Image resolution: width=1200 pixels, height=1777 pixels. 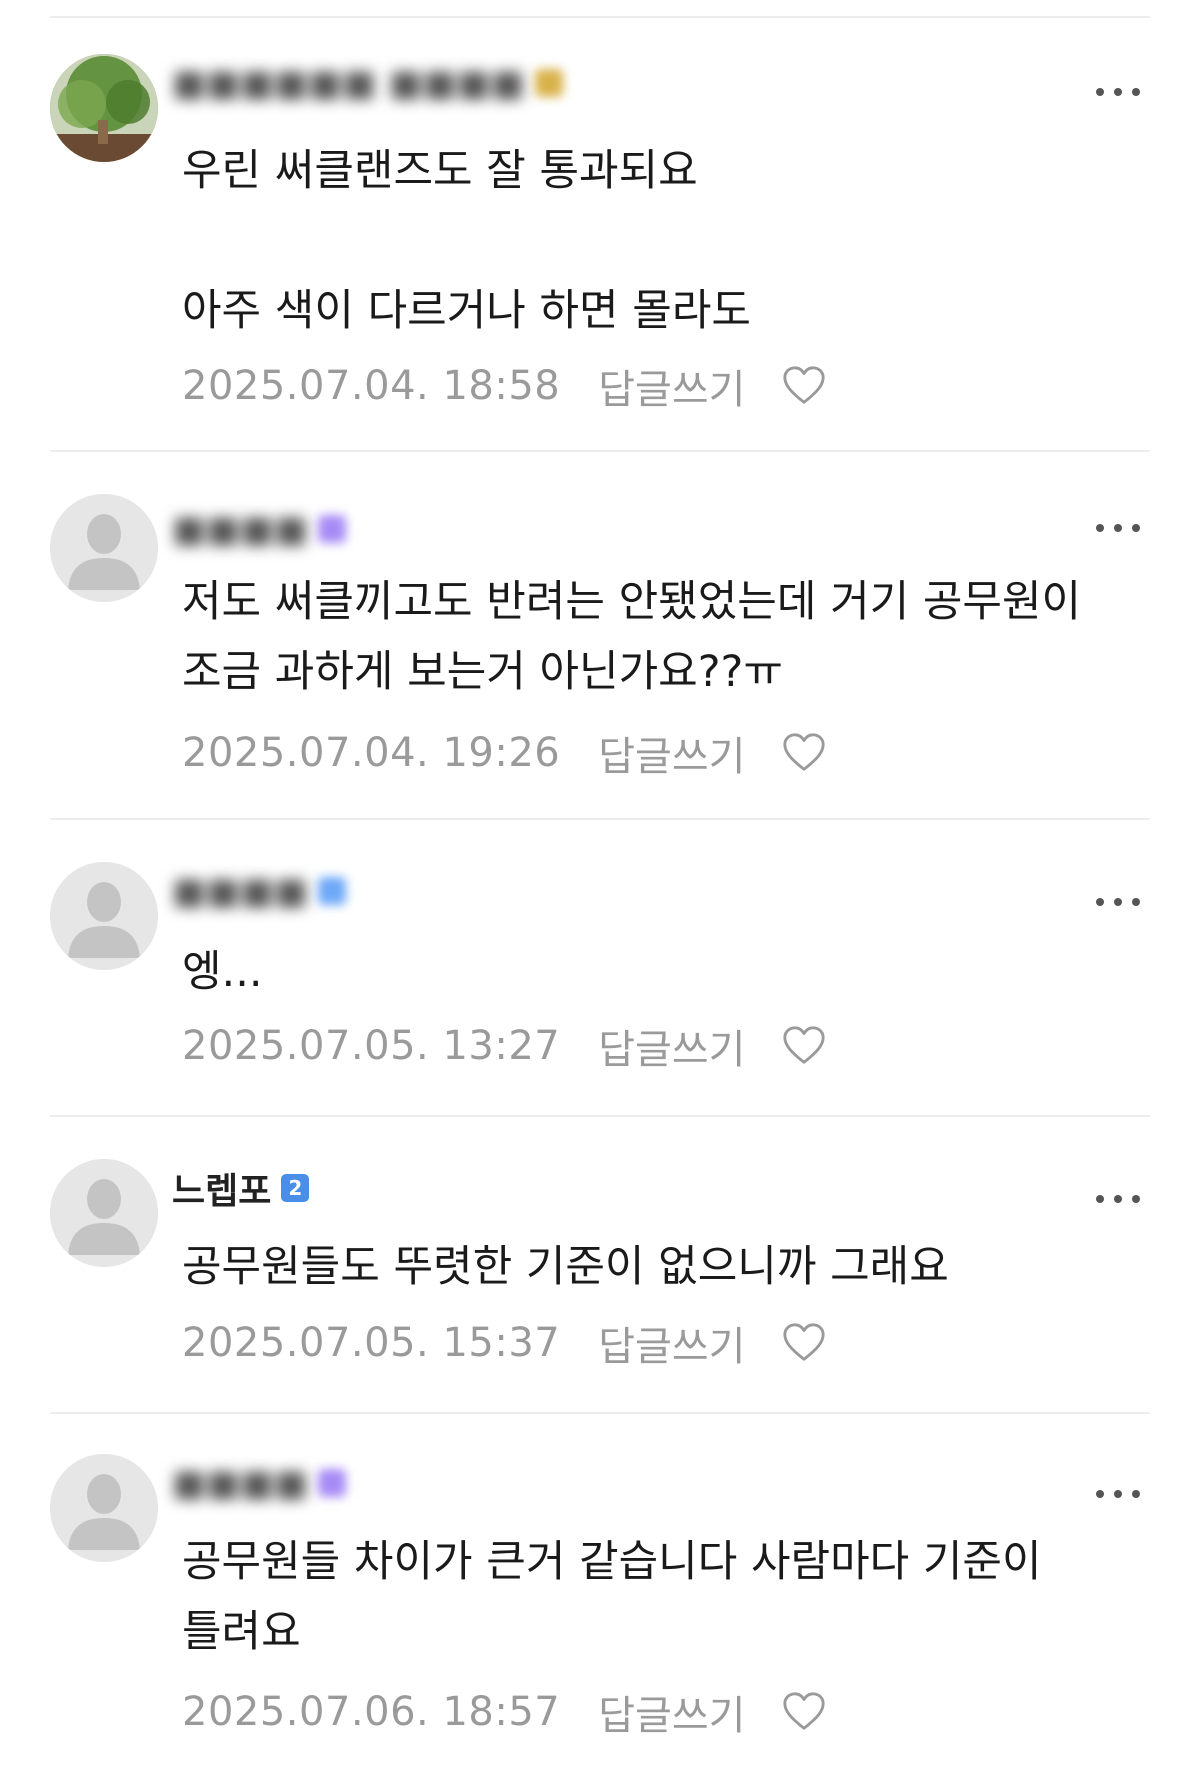 What do you see at coordinates (371, 1046) in the screenshot?
I see `comment-date: 2025.07.05. 13:27` at bounding box center [371, 1046].